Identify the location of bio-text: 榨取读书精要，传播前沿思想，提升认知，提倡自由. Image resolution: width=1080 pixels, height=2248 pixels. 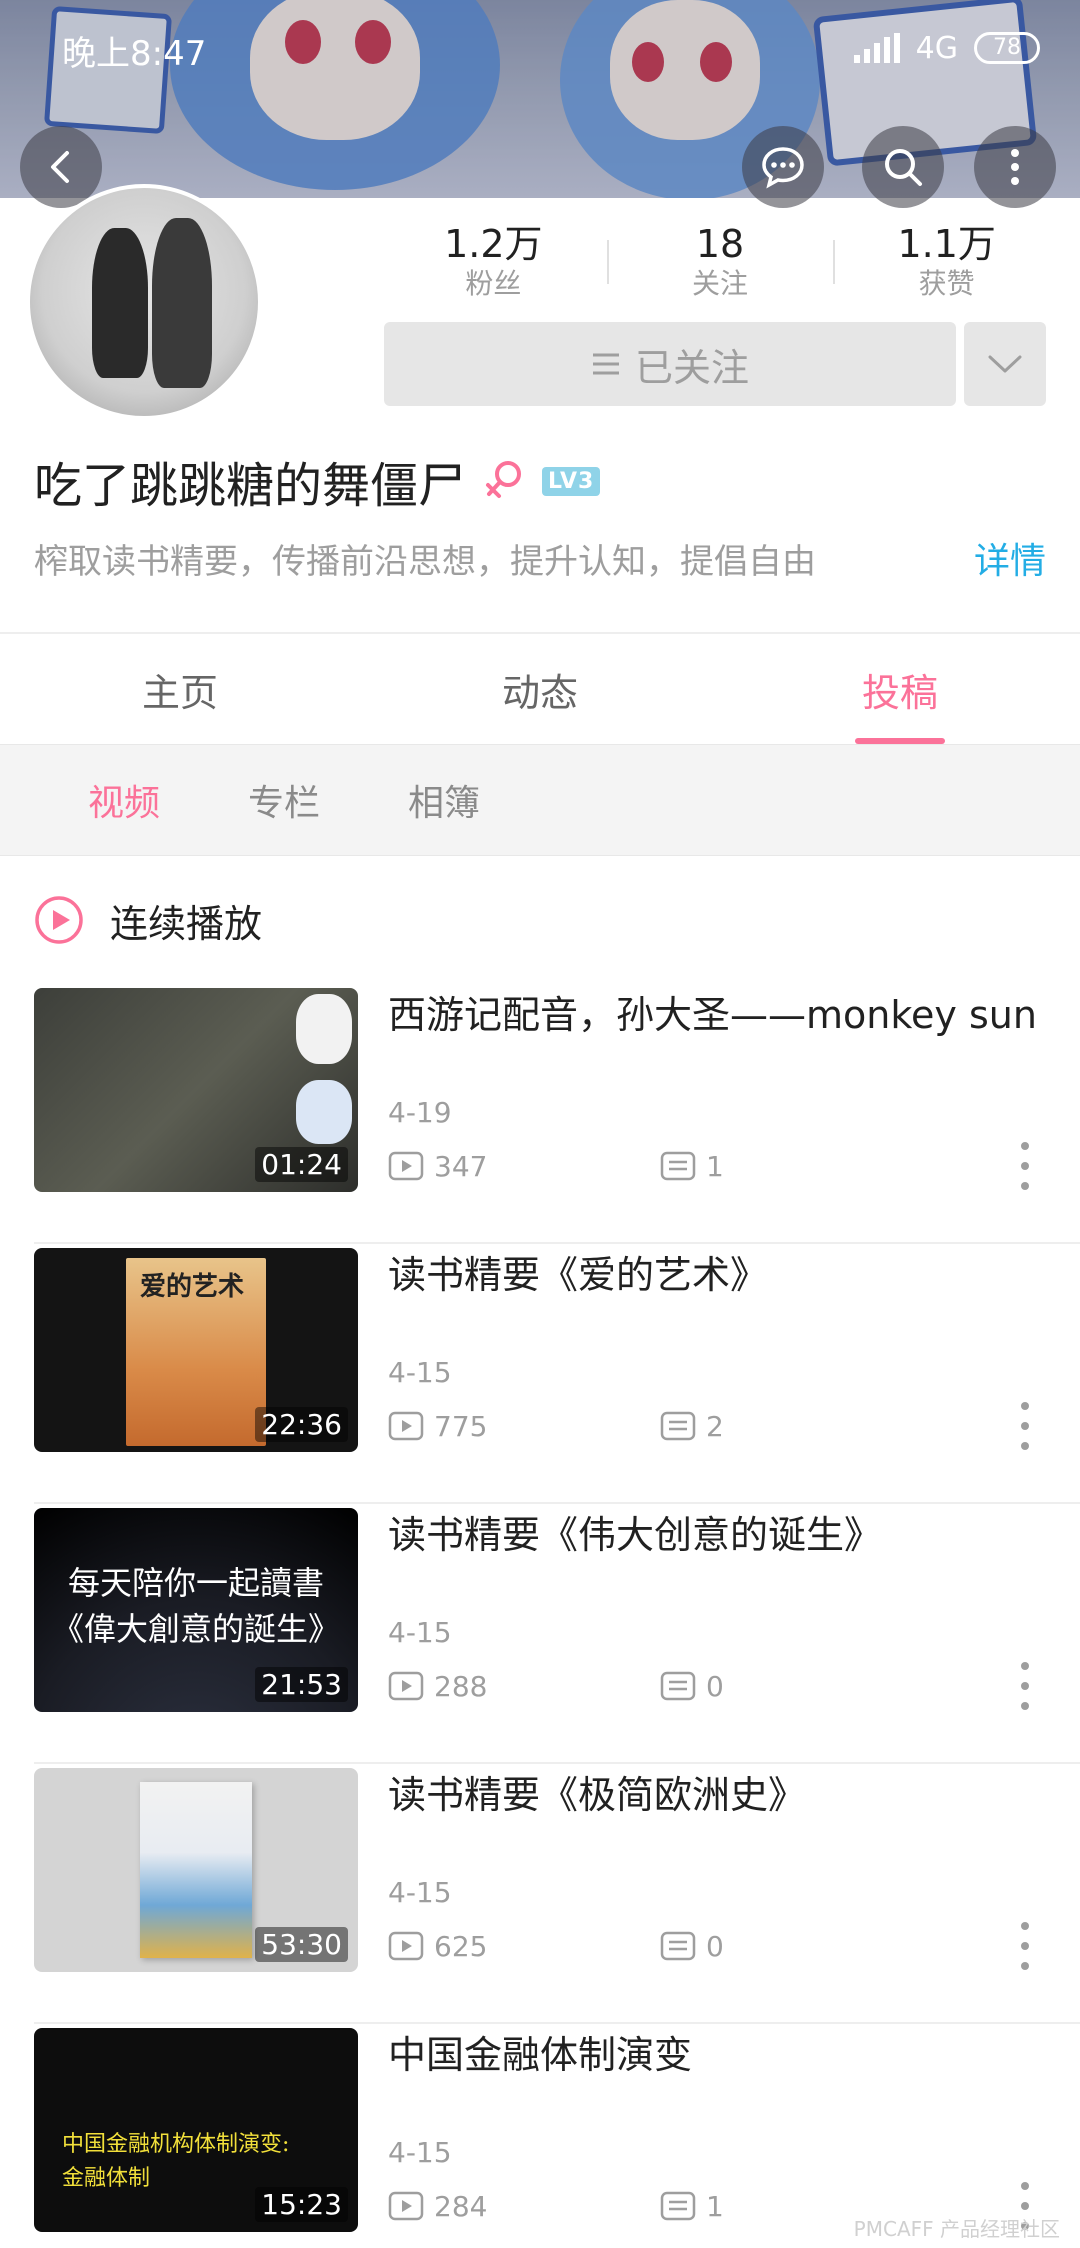
(425, 562).